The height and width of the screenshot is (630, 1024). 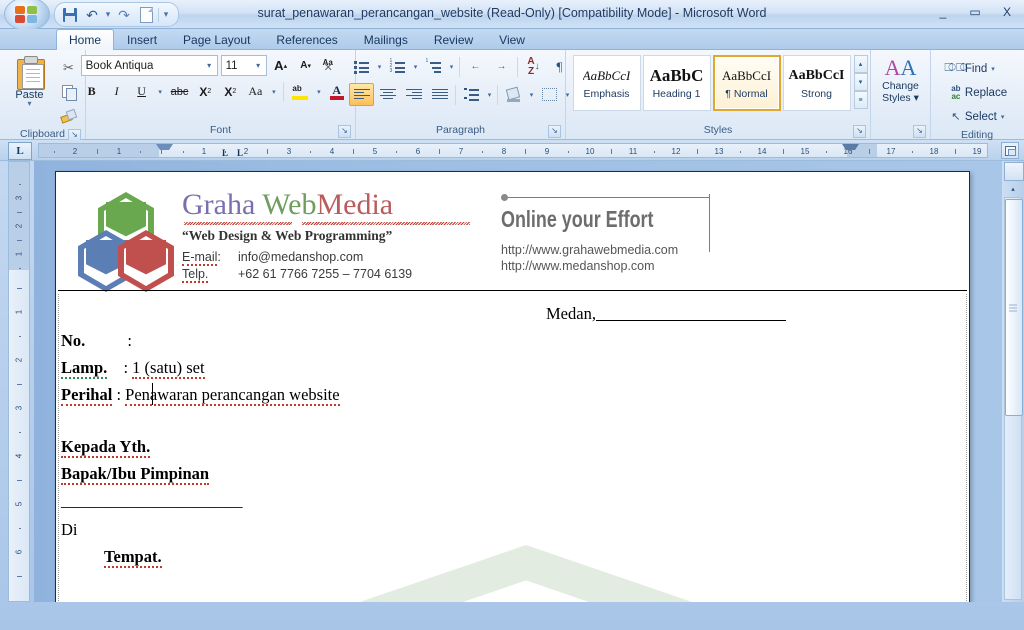 I want to click on highlight-dropdown: ▾, so click(x=318, y=92).